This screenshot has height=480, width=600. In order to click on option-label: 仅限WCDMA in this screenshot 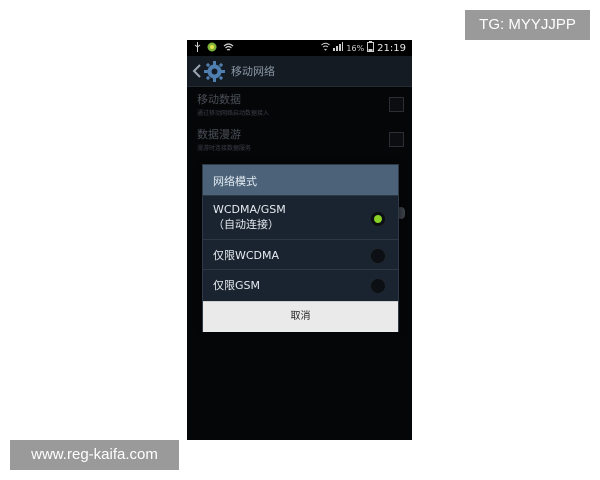, I will do `click(246, 255)`.